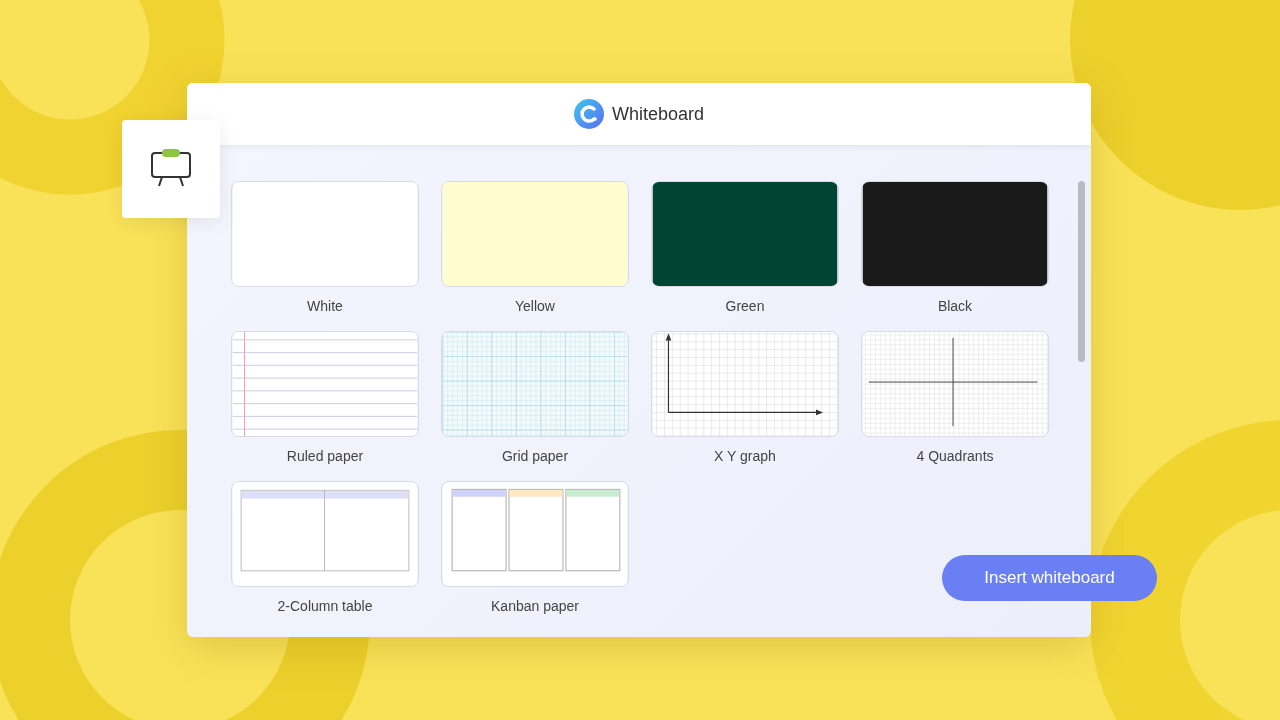 The width and height of the screenshot is (1280, 720). Describe the element at coordinates (745, 456) in the screenshot. I see `template-label: X Y graph` at that location.